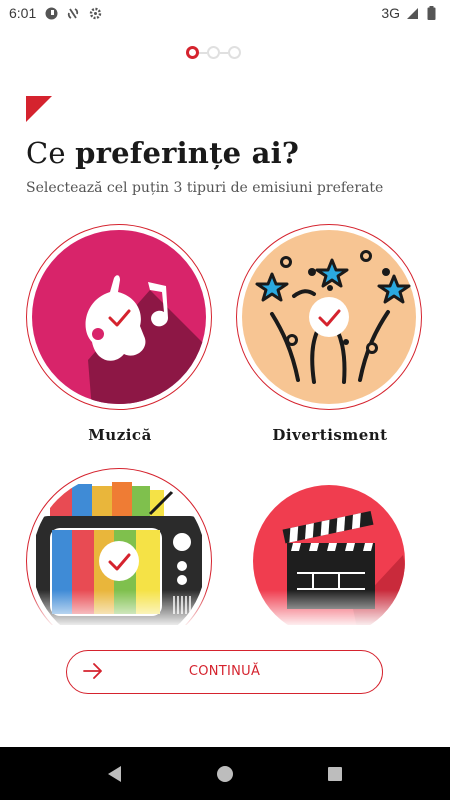 The width and height of the screenshot is (450, 800). I want to click on home-icon, so click(225, 773).